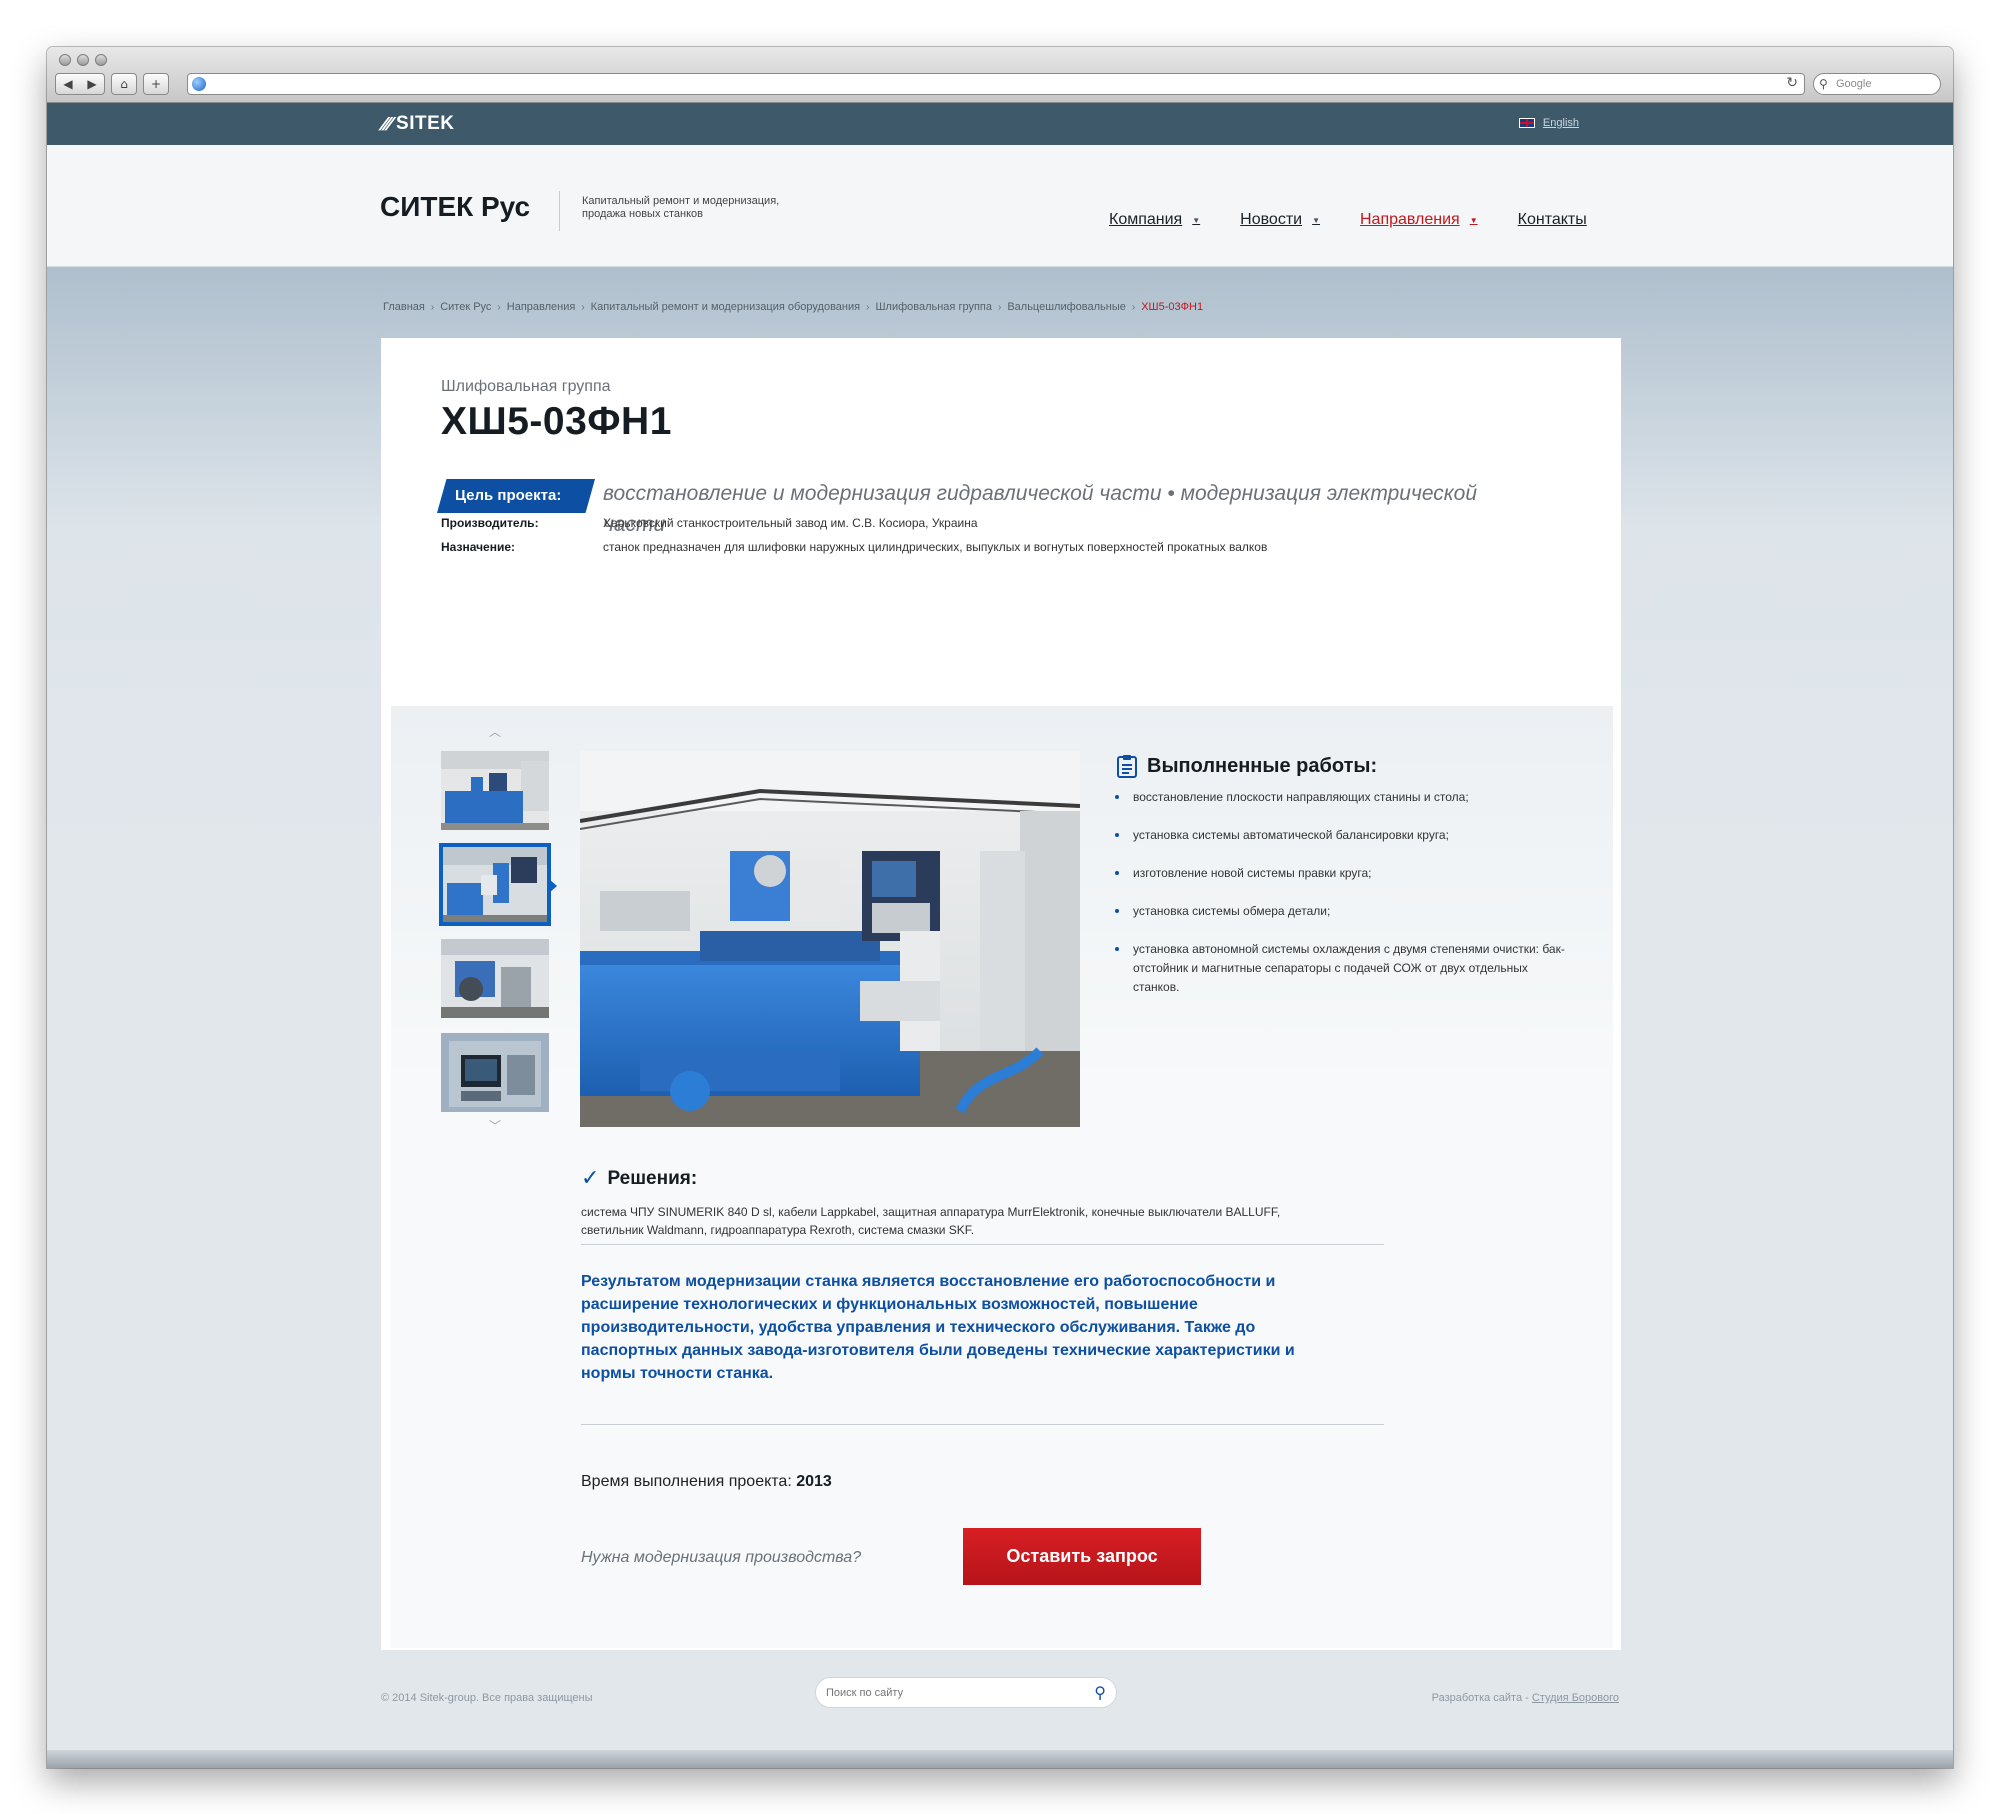  What do you see at coordinates (490, 523) in the screenshot?
I see `manufacturer-label: Производитель:` at bounding box center [490, 523].